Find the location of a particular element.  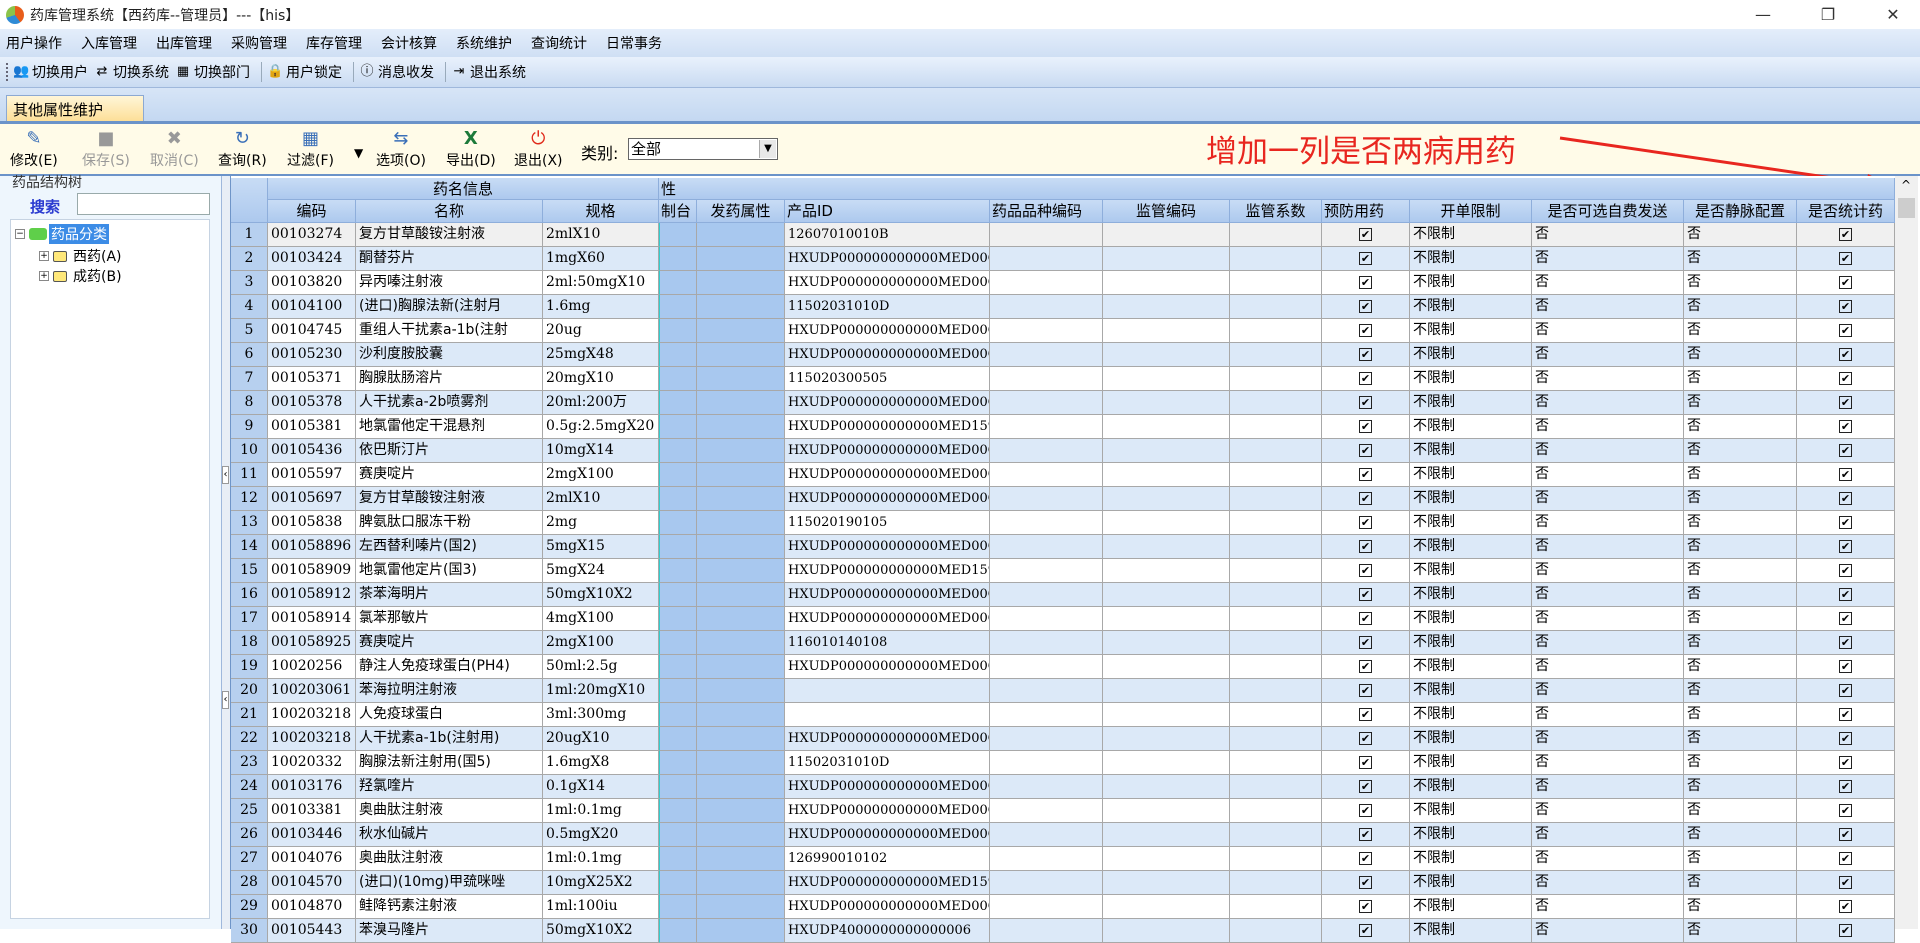

table-cell: 100203218 is located at coordinates (312, 715).